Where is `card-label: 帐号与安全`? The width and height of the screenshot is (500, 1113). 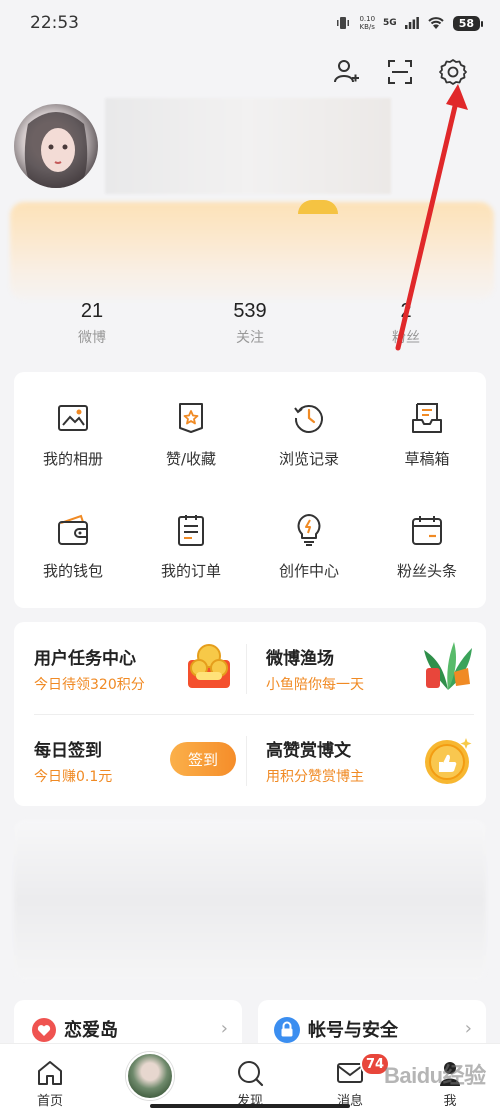
card-label: 帐号与安全 is located at coordinates (353, 1030).